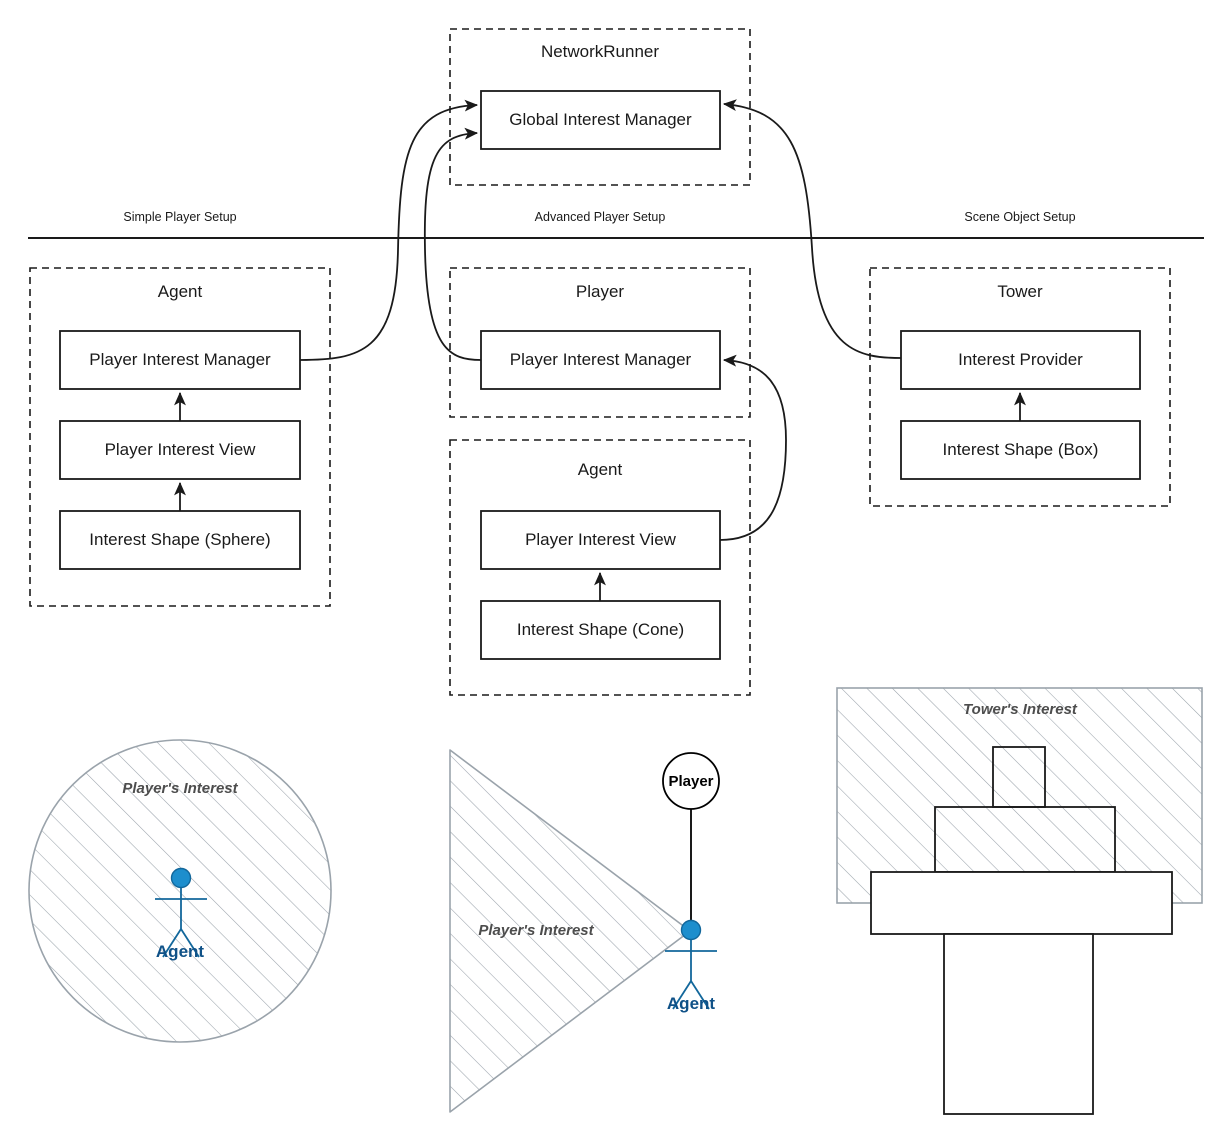 This screenshot has height=1142, width=1232. Describe the element at coordinates (180, 360) in the screenshot. I see `box-simple-player-interest-manager` at that location.